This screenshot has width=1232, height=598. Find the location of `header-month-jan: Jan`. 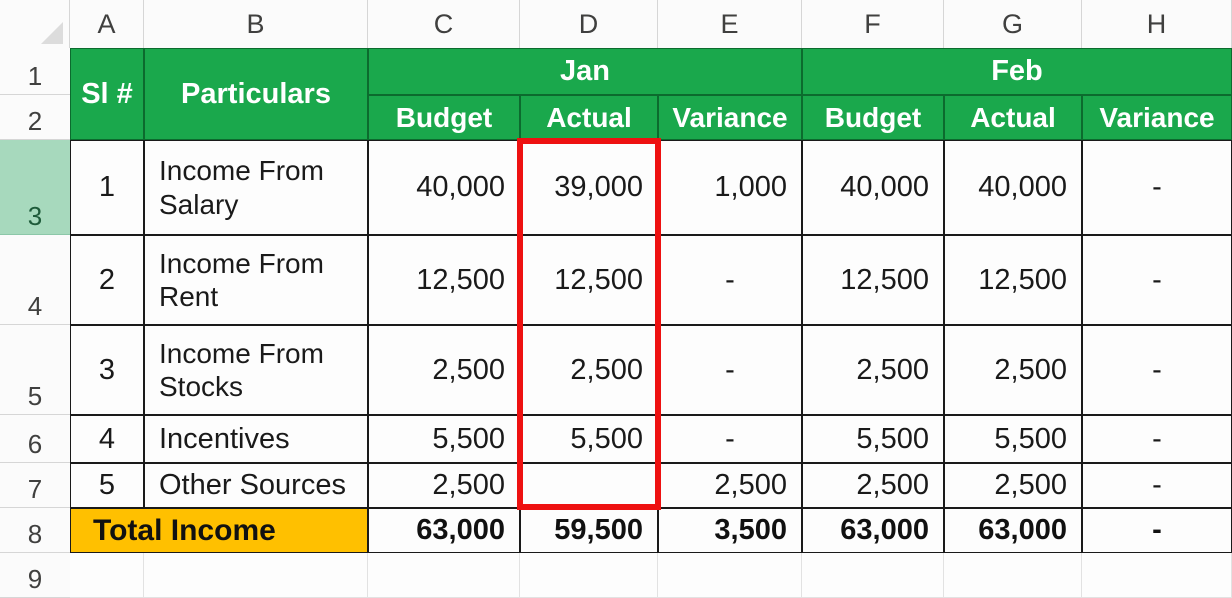

header-month-jan: Jan is located at coordinates (585, 71).